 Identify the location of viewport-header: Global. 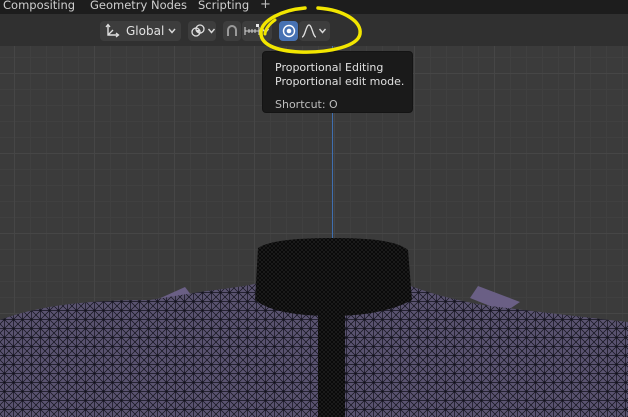
(314, 30).